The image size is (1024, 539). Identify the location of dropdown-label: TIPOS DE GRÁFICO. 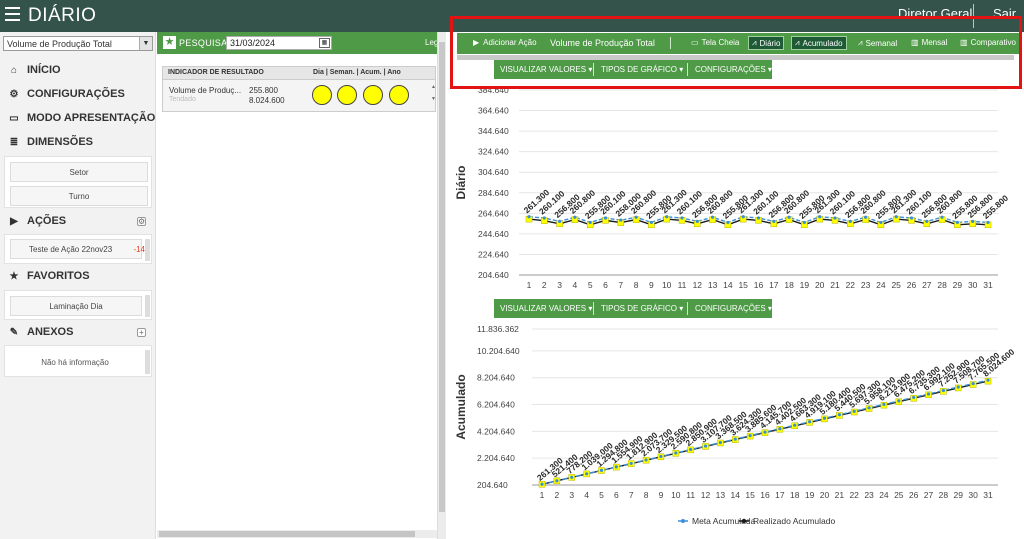
(639, 308).